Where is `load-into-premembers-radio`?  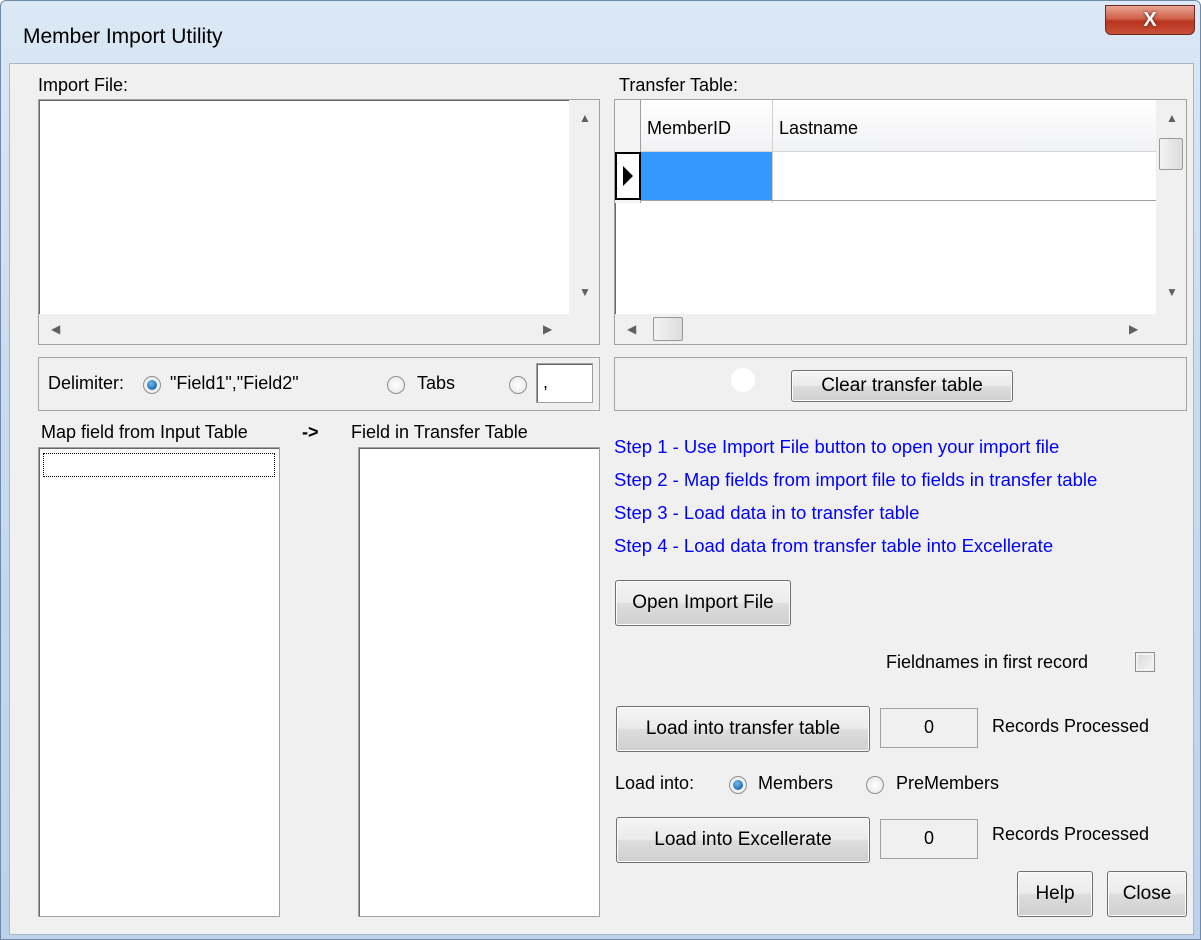 load-into-premembers-radio is located at coordinates (875, 785).